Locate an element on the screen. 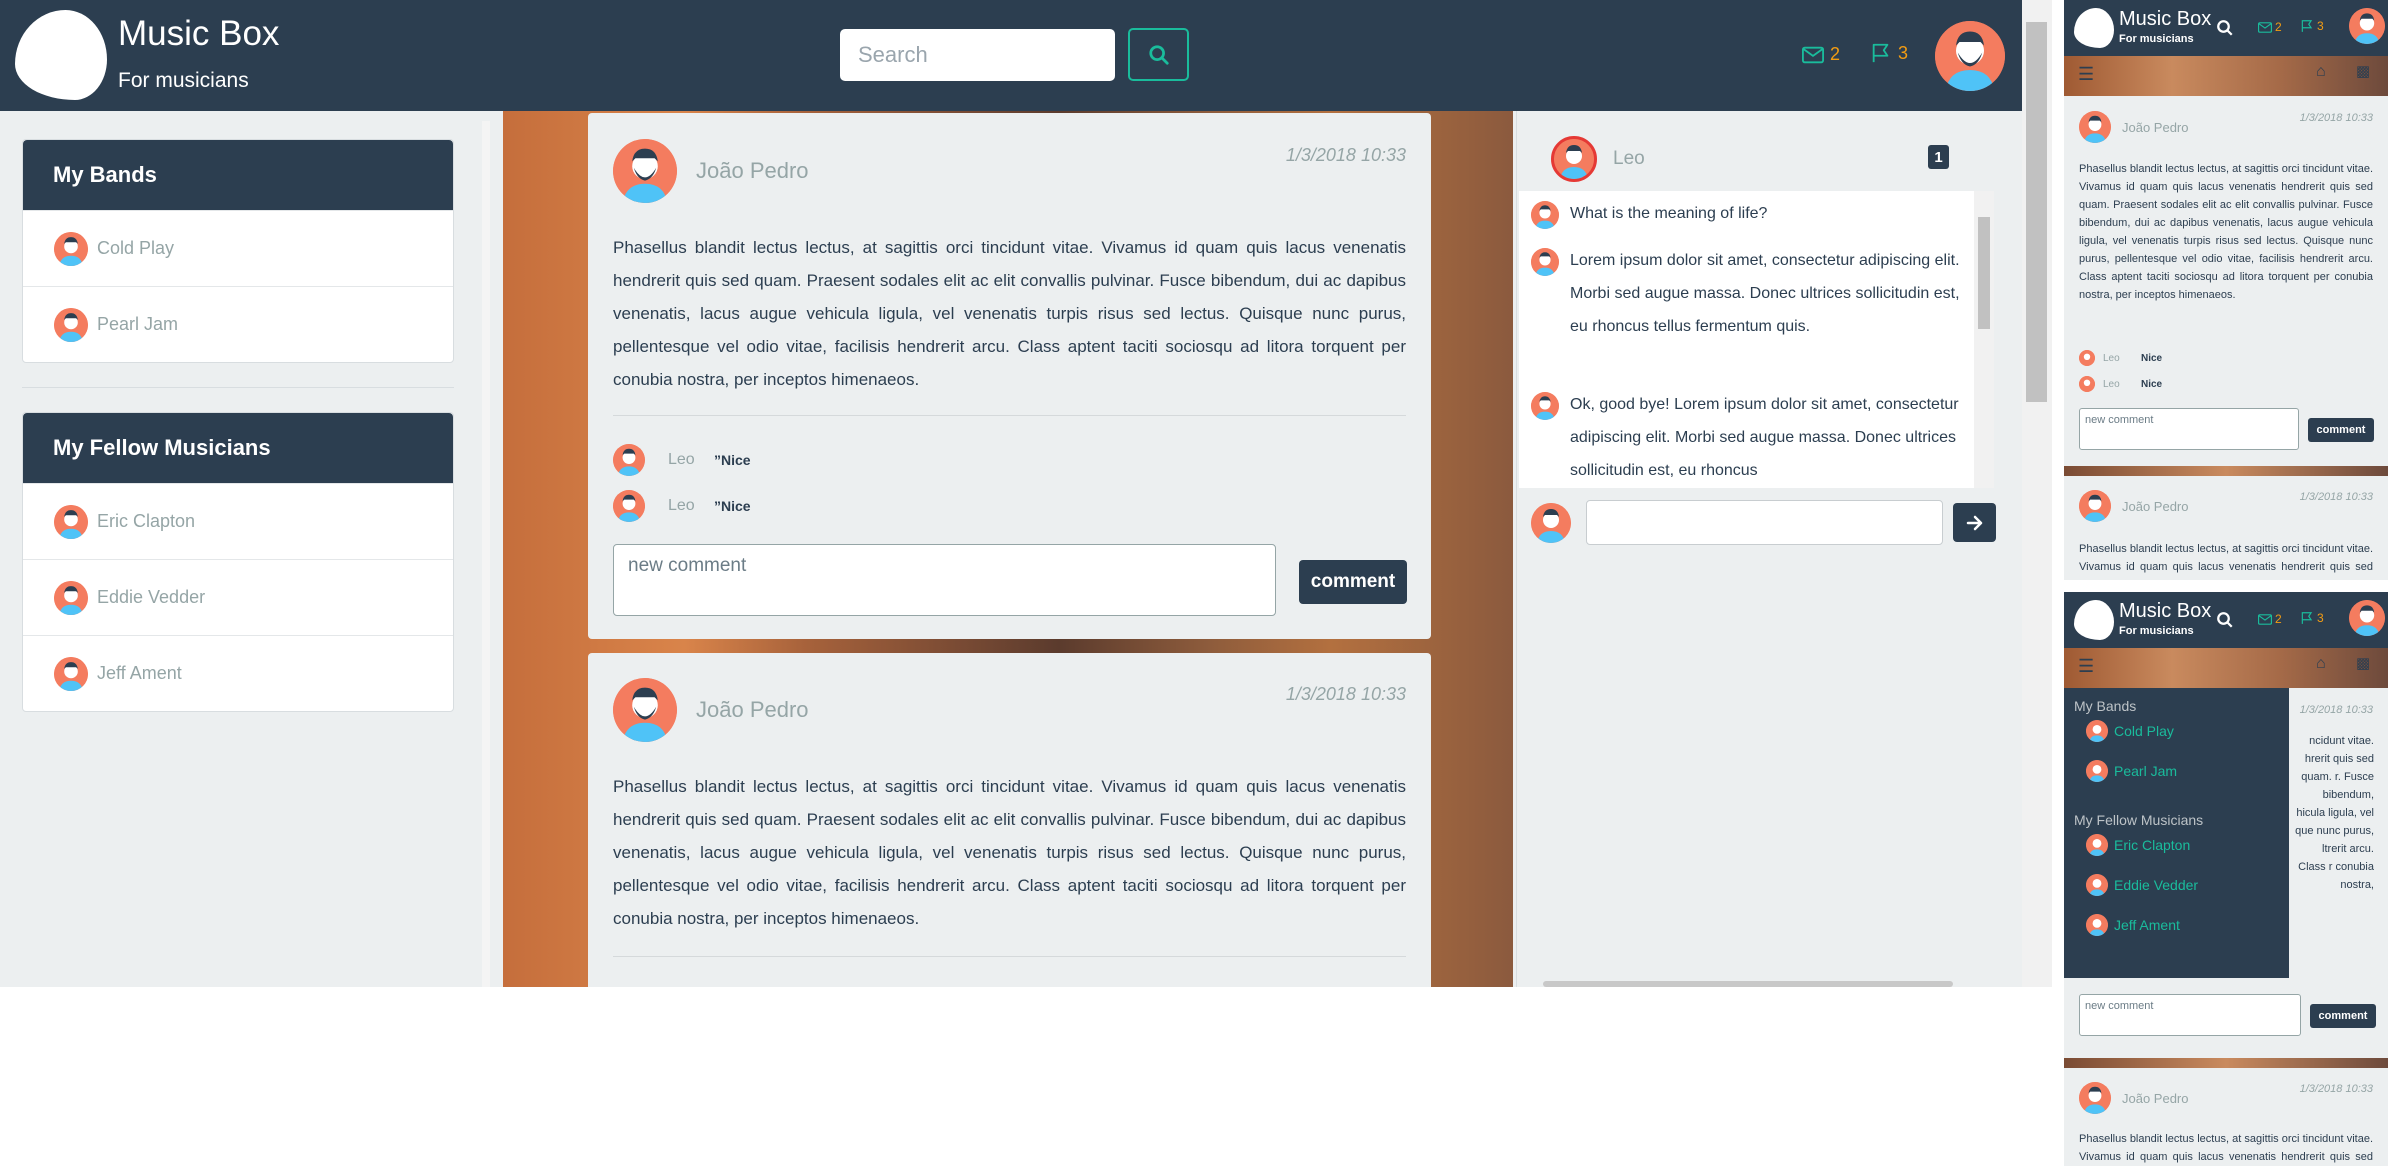 The image size is (2388, 1166). band-item: Cold Play is located at coordinates (238, 248).